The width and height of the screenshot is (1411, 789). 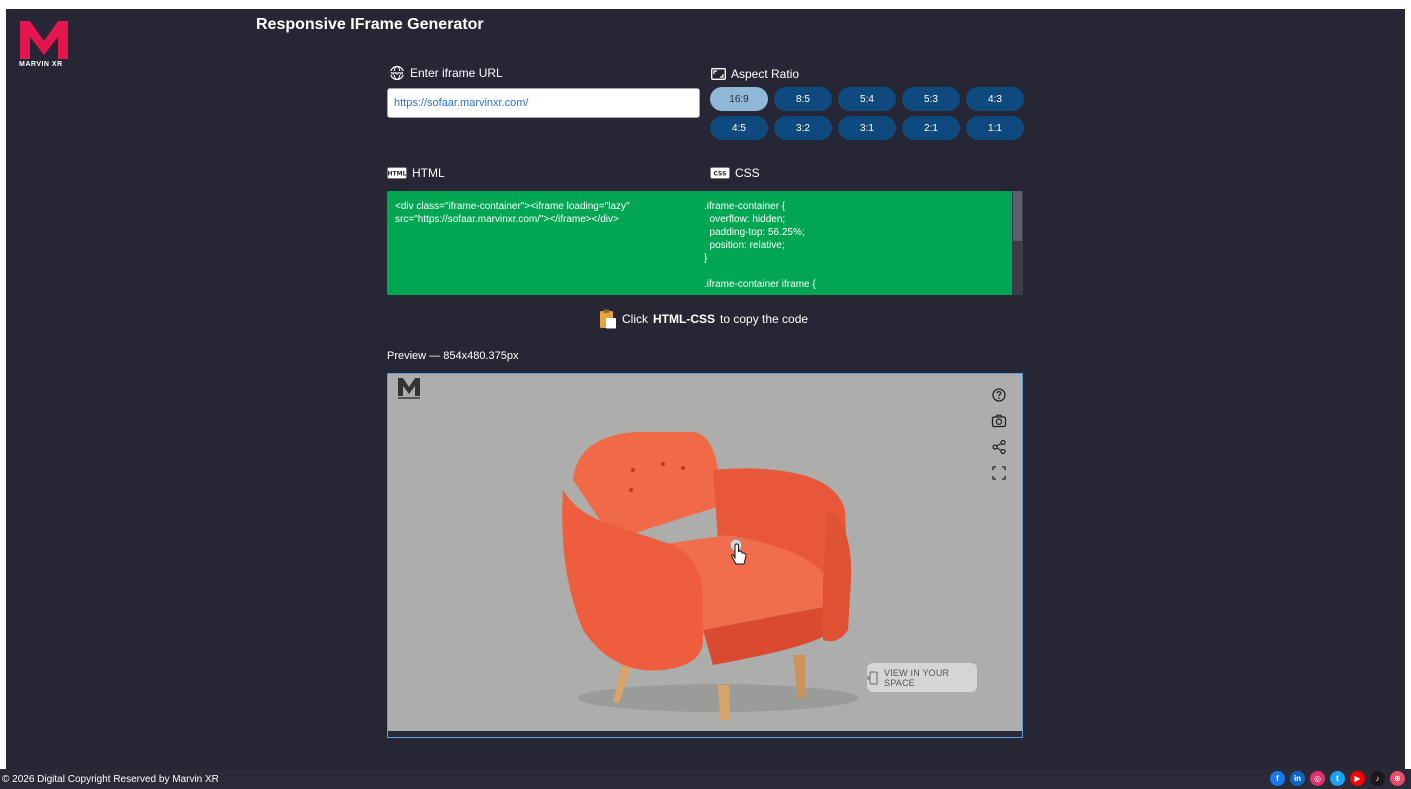 What do you see at coordinates (705, 4) in the screenshot?
I see `window-edge-top` at bounding box center [705, 4].